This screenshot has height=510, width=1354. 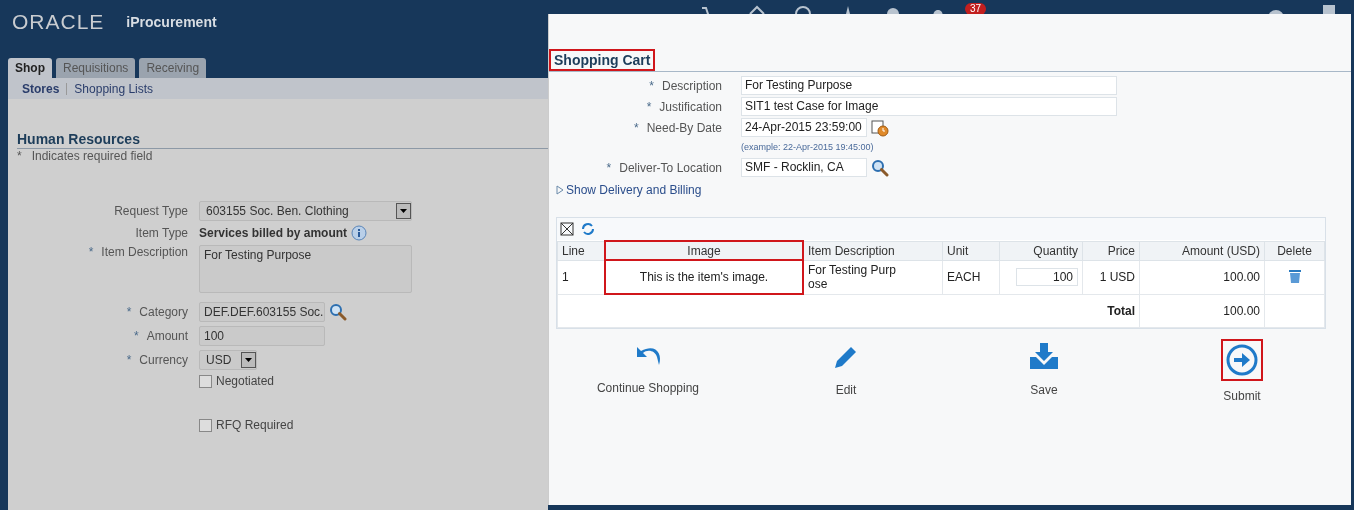 I want to click on quantity-field: 100, so click(x=1047, y=277).